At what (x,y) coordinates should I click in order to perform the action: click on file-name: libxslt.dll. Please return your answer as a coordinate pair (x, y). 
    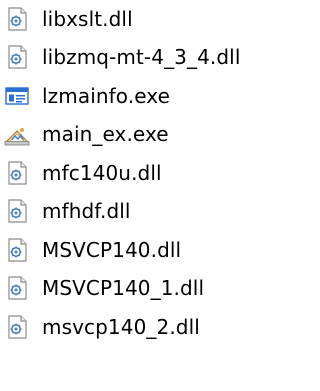
    Looking at the image, I should click on (87, 19).